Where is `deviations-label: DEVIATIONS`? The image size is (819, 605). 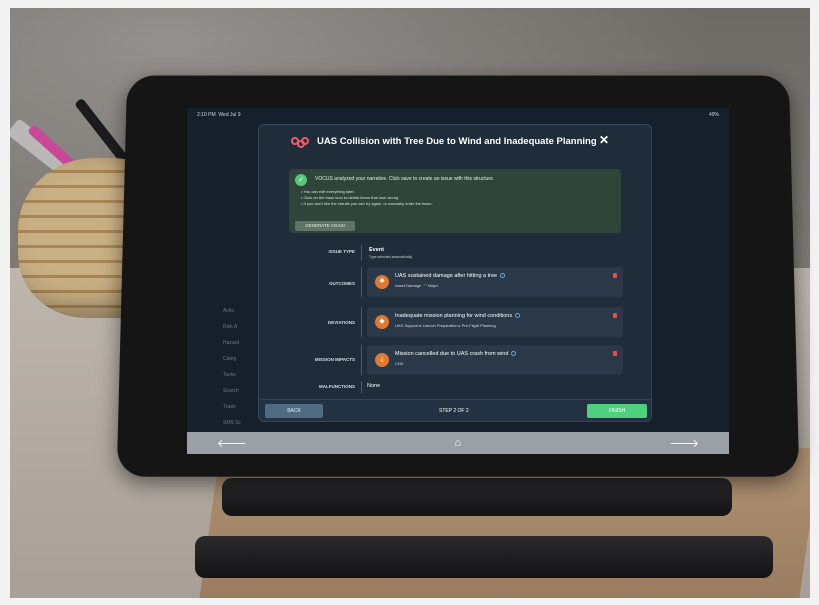 deviations-label: DEVIATIONS is located at coordinates (341, 322).